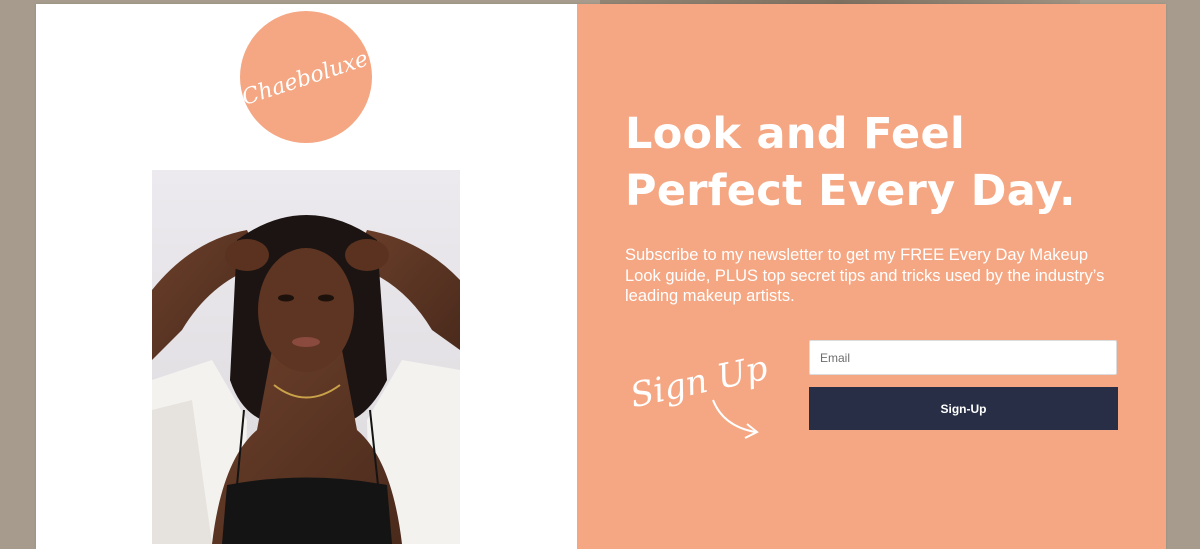 The width and height of the screenshot is (1200, 549). I want to click on sign-up-script-label: Sign Up, so click(699, 393).